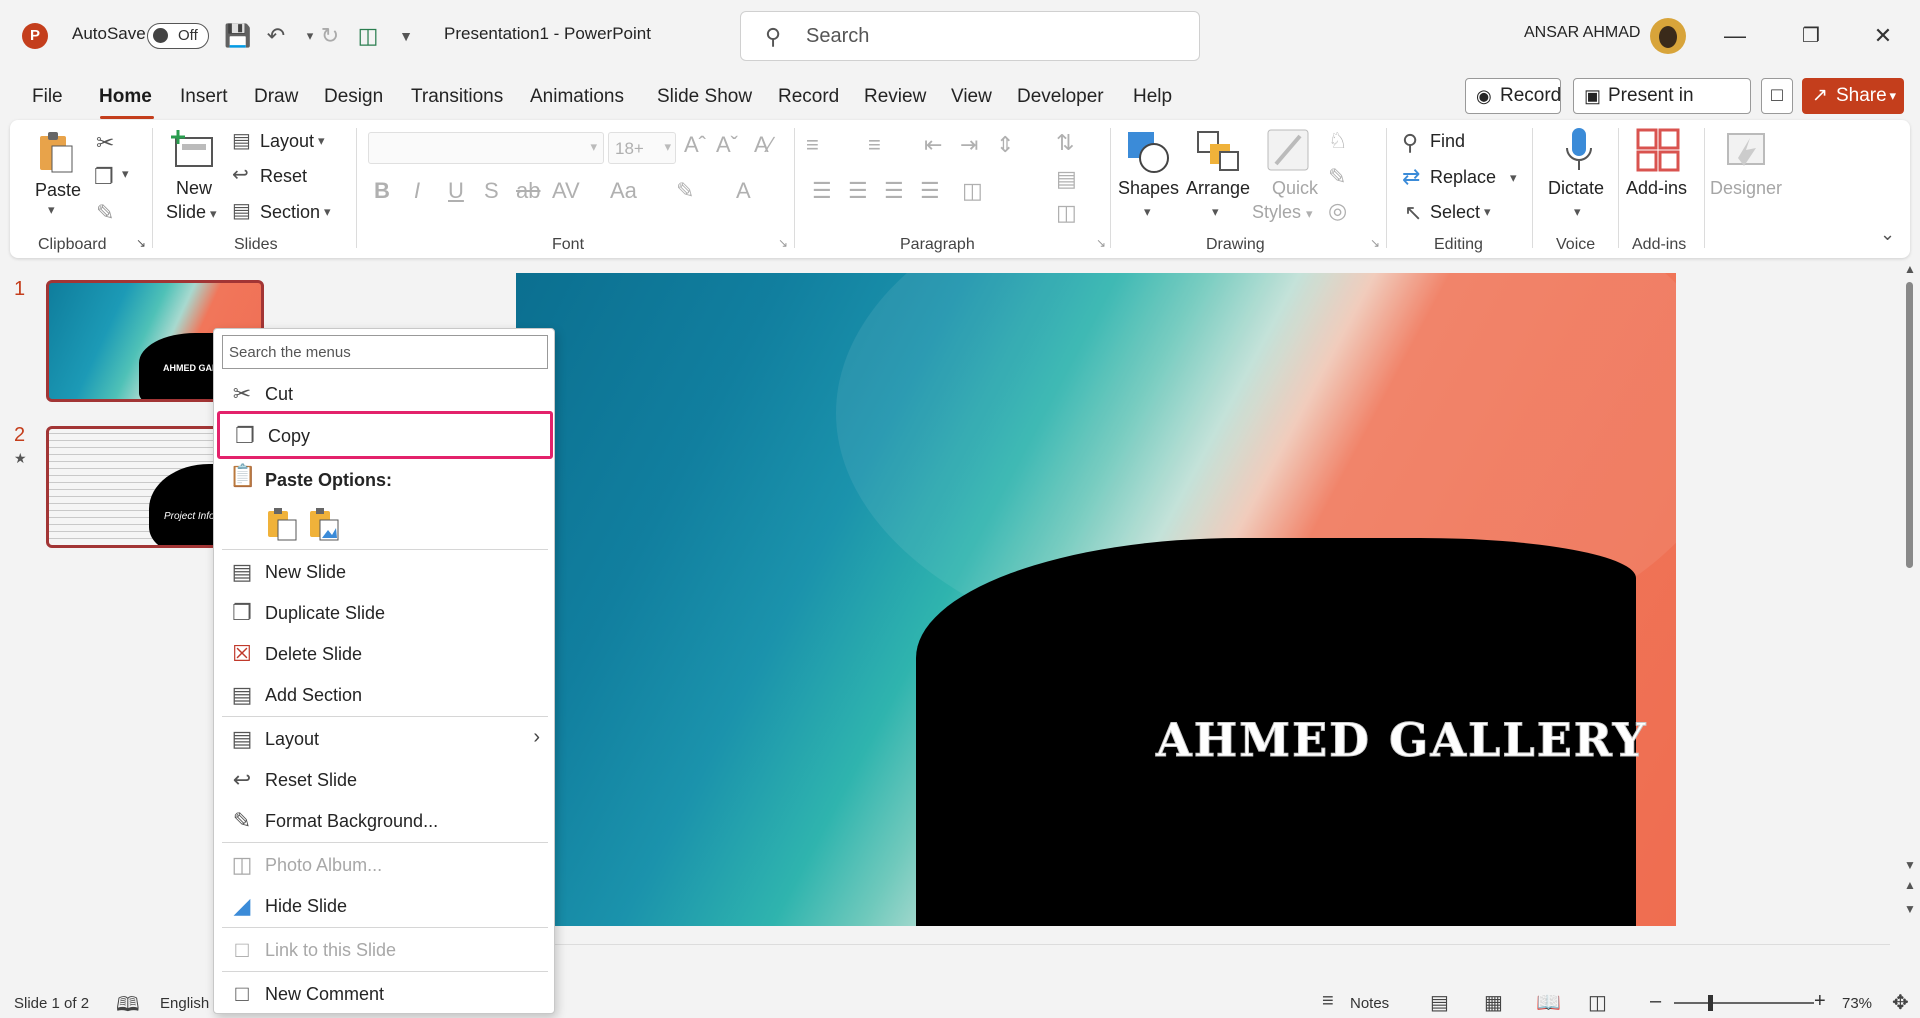 This screenshot has width=1920, height=1018. Describe the element at coordinates (704, 97) in the screenshot. I see `tab-slide-show: Slide Show` at that location.